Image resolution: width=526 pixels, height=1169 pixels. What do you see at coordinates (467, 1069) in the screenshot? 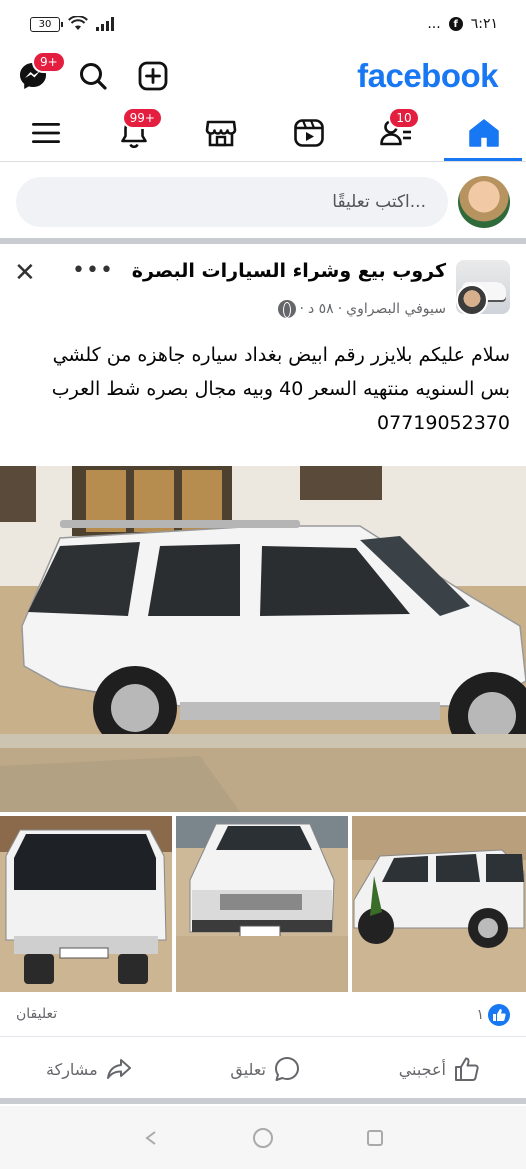
I see `thumbs-up-icon` at bounding box center [467, 1069].